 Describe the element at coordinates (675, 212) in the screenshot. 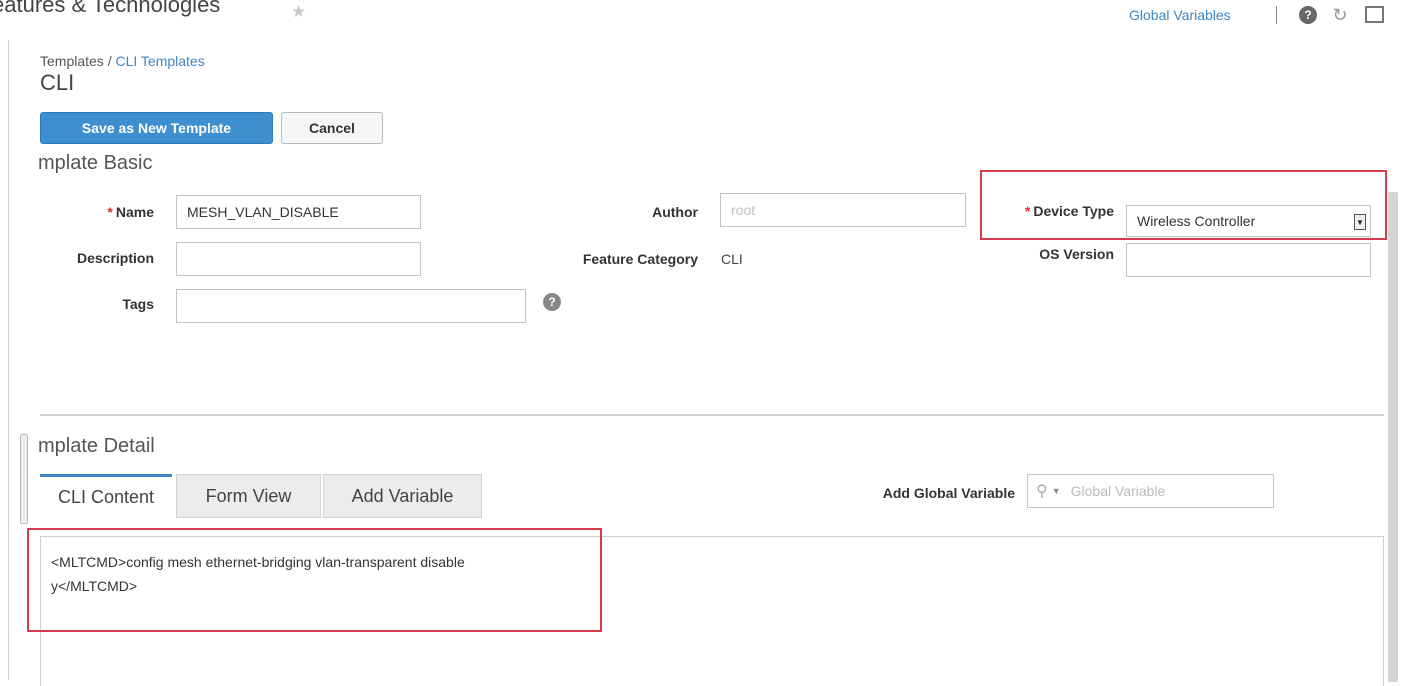

I see `author-label: Author` at that location.